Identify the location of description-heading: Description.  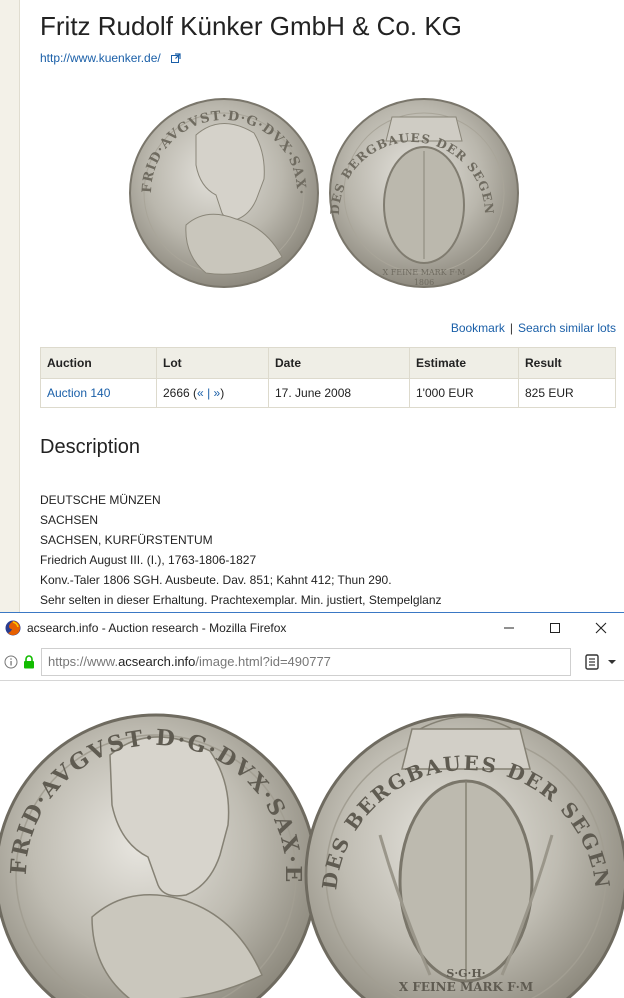
(90, 447).